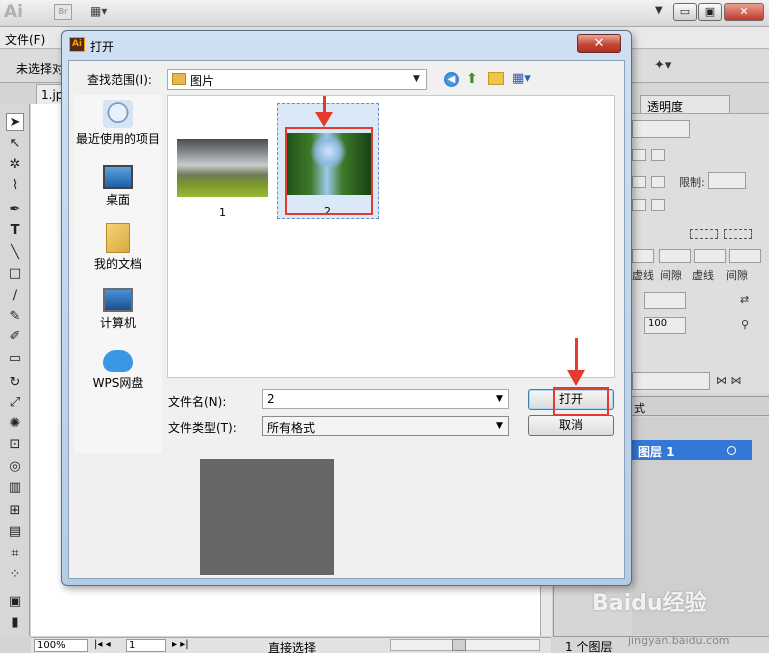  Describe the element at coordinates (15, 231) in the screenshot. I see `type-tool-icon: T` at that location.